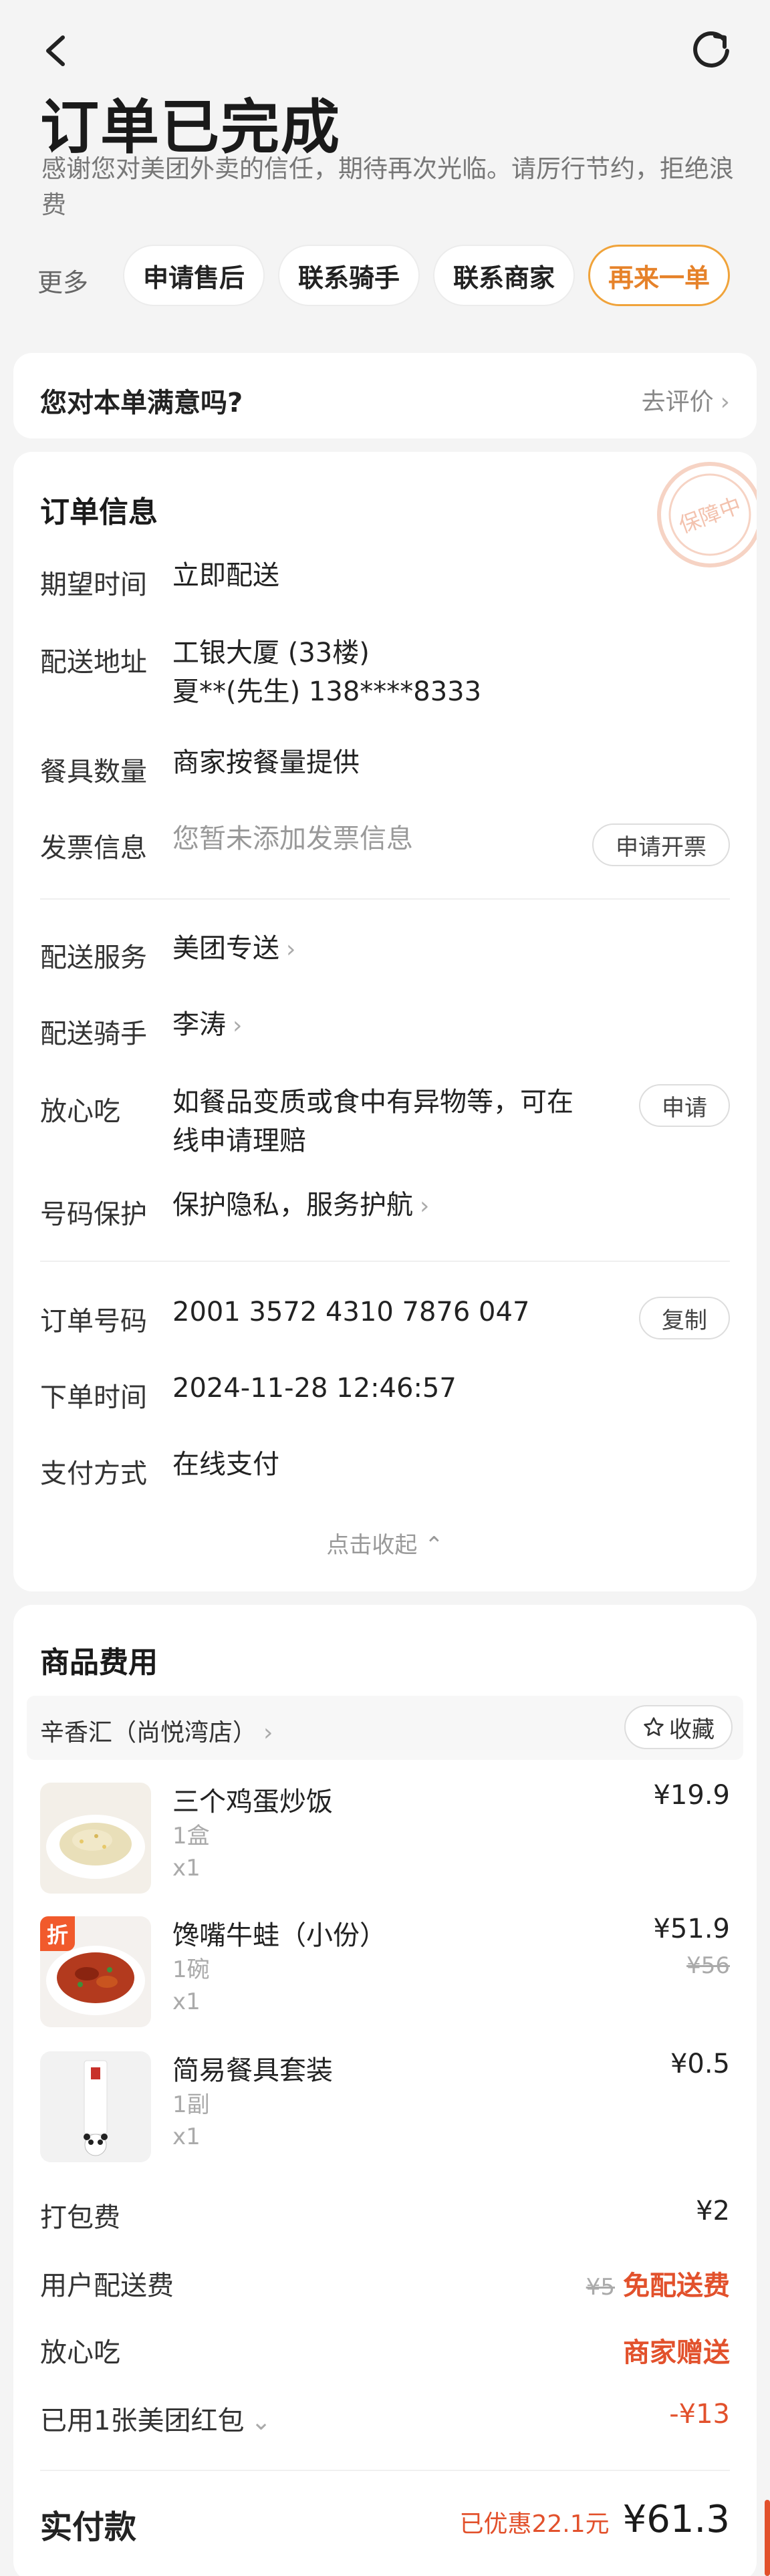 This screenshot has height=2576, width=770. I want to click on scroll-indicator, so click(767, 2538).